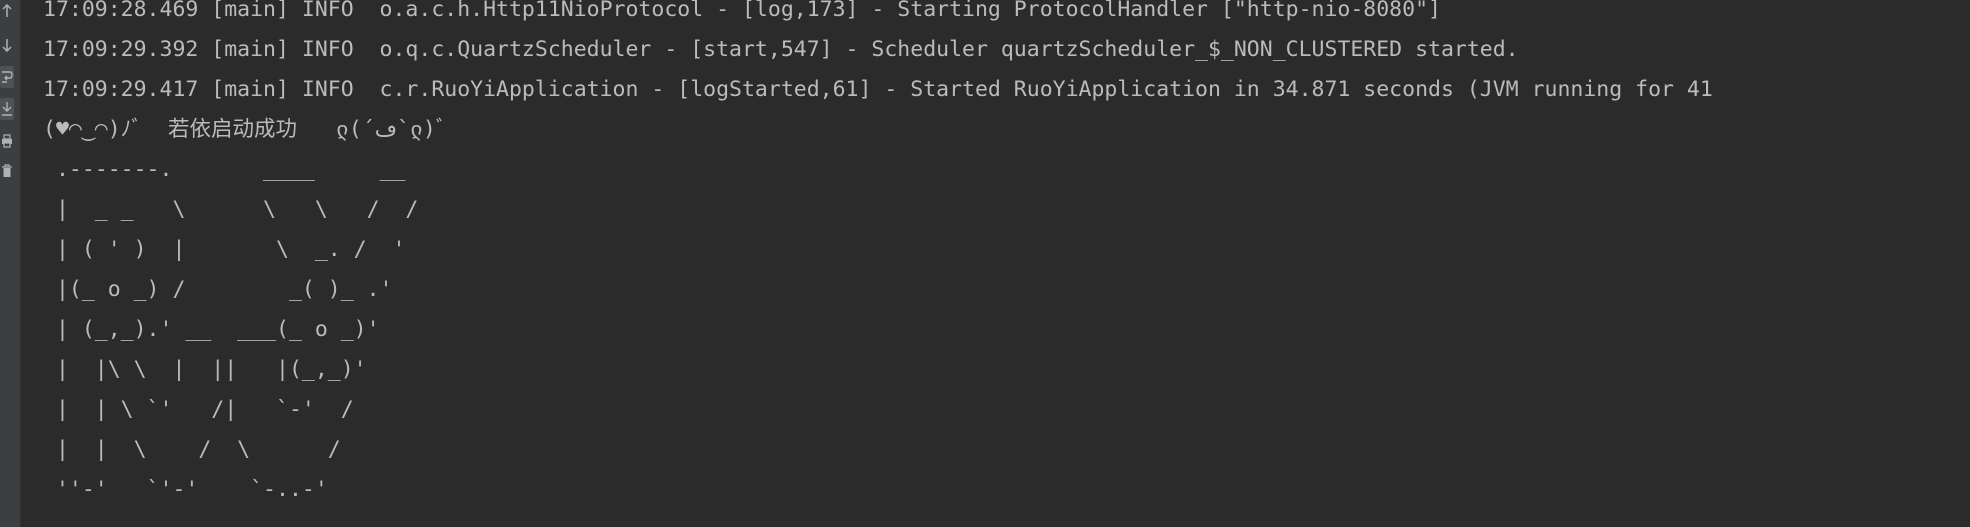 The height and width of the screenshot is (527, 1970). Describe the element at coordinates (224, 169) in the screenshot. I see `ascii-art-line: .-------. ____ __` at that location.